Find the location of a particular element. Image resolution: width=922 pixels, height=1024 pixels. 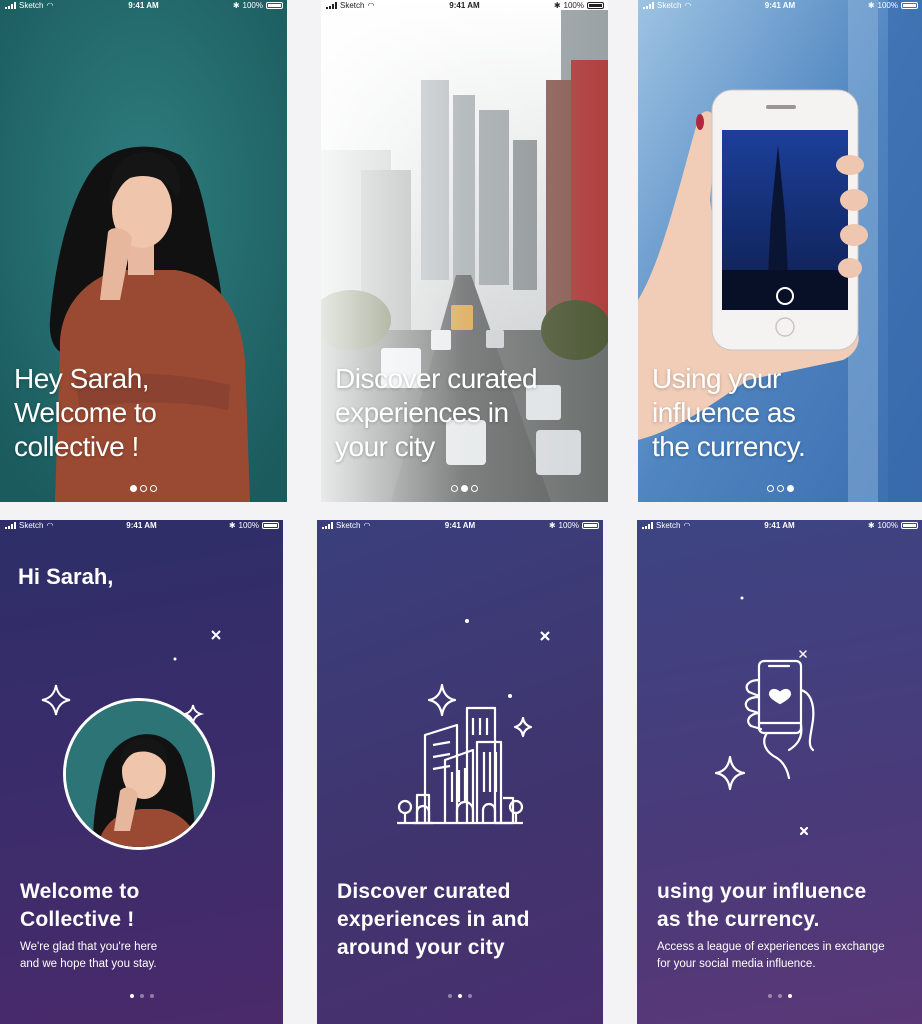

onboarding-title: Using your influence as the currency. is located at coordinates (729, 413).